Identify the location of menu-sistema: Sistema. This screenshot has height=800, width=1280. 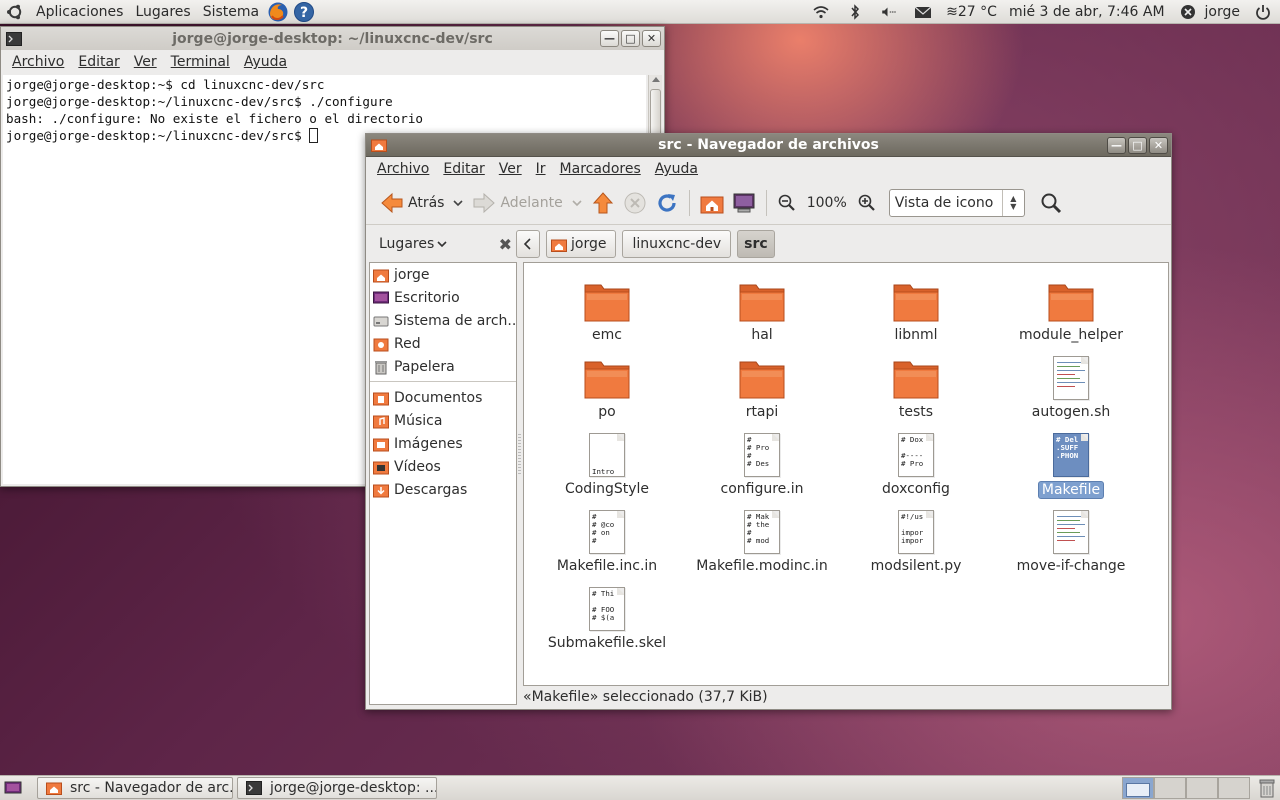
(231, 12).